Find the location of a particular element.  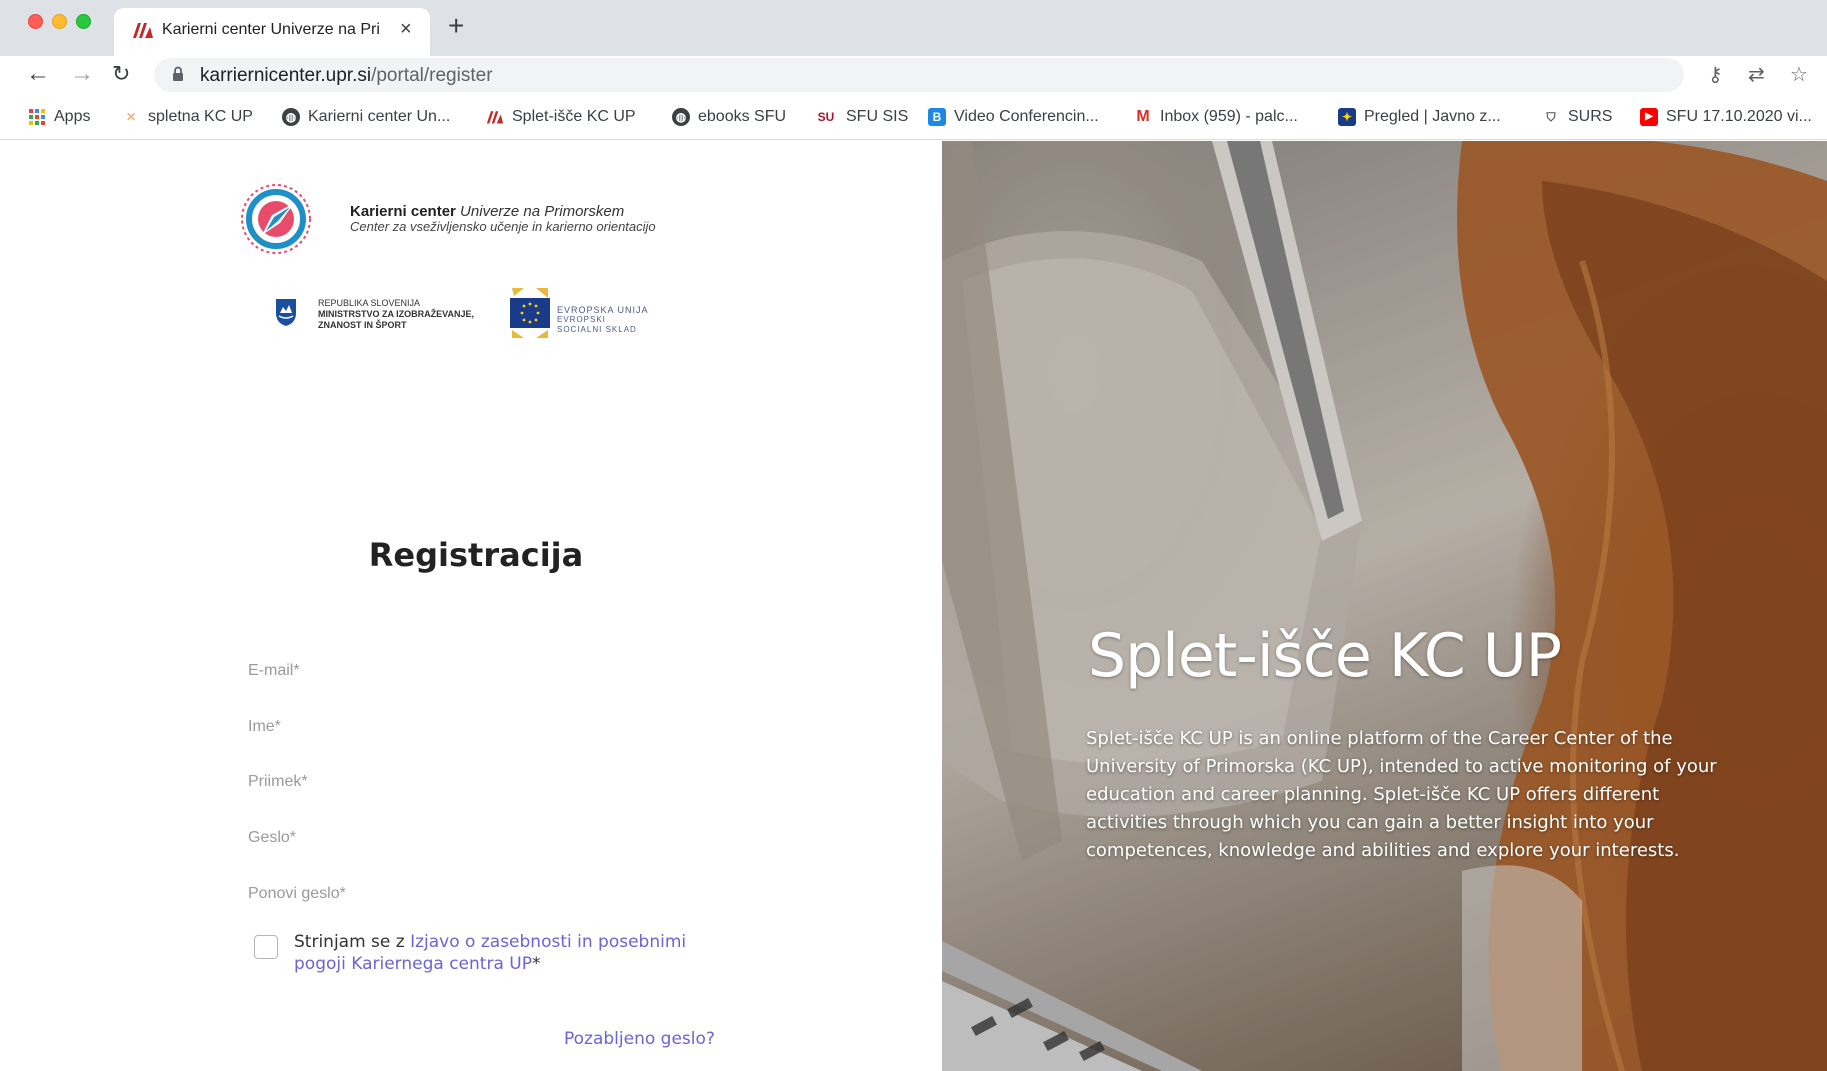

bookmark-star-icon: ☆ is located at coordinates (1799, 75).